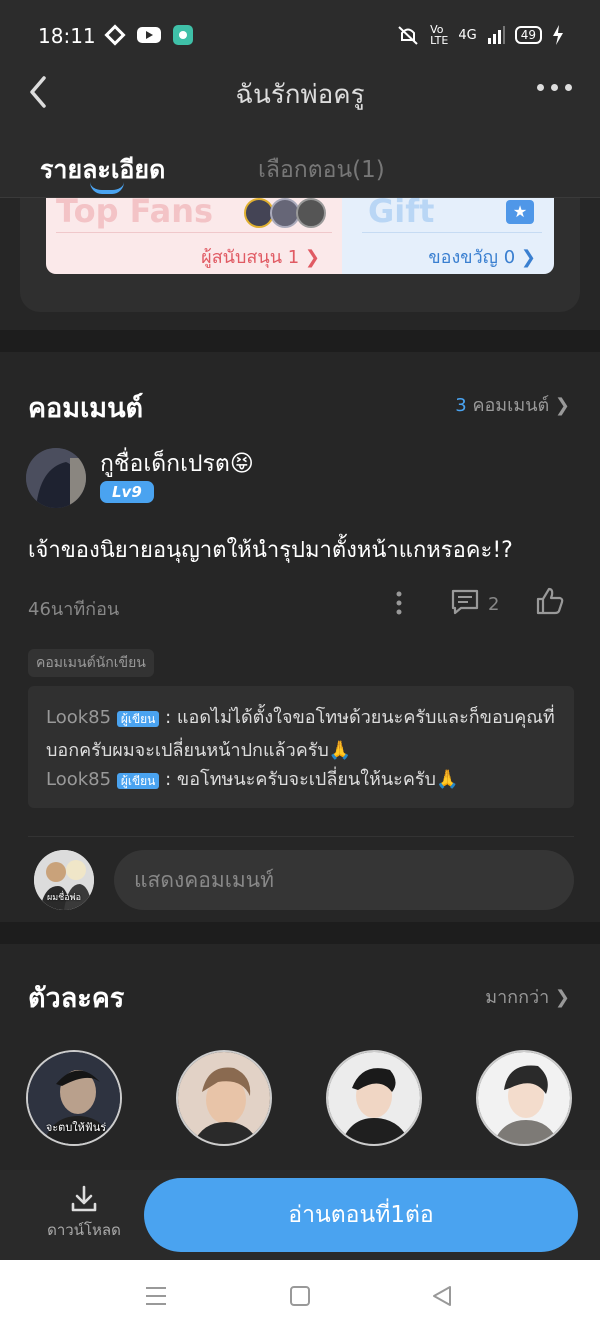 This screenshot has height=1333, width=600. I want to click on comment-input: แสดงคอมเมนท์, so click(344, 880).